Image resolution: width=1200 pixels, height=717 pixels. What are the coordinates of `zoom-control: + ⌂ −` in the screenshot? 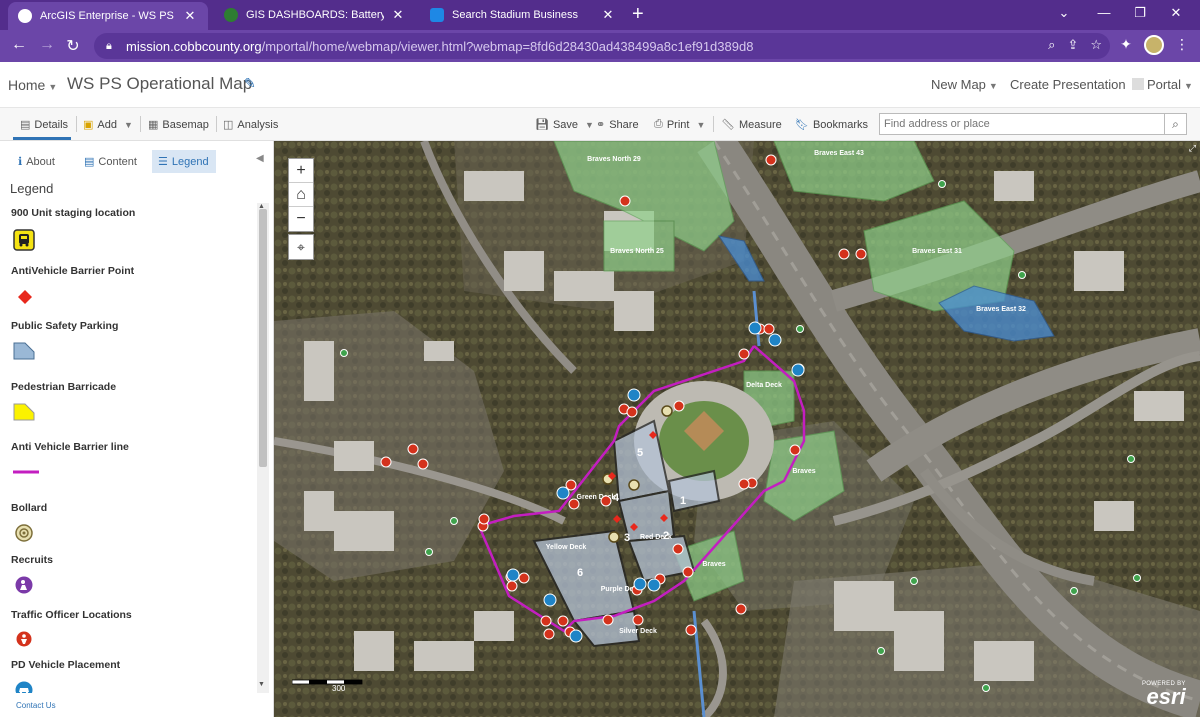 It's located at (301, 195).